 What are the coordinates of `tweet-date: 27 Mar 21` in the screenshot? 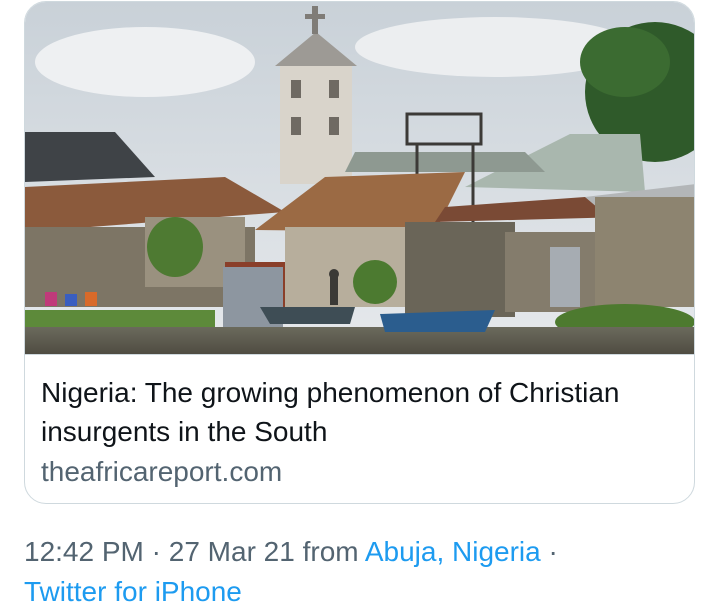 It's located at (232, 551).